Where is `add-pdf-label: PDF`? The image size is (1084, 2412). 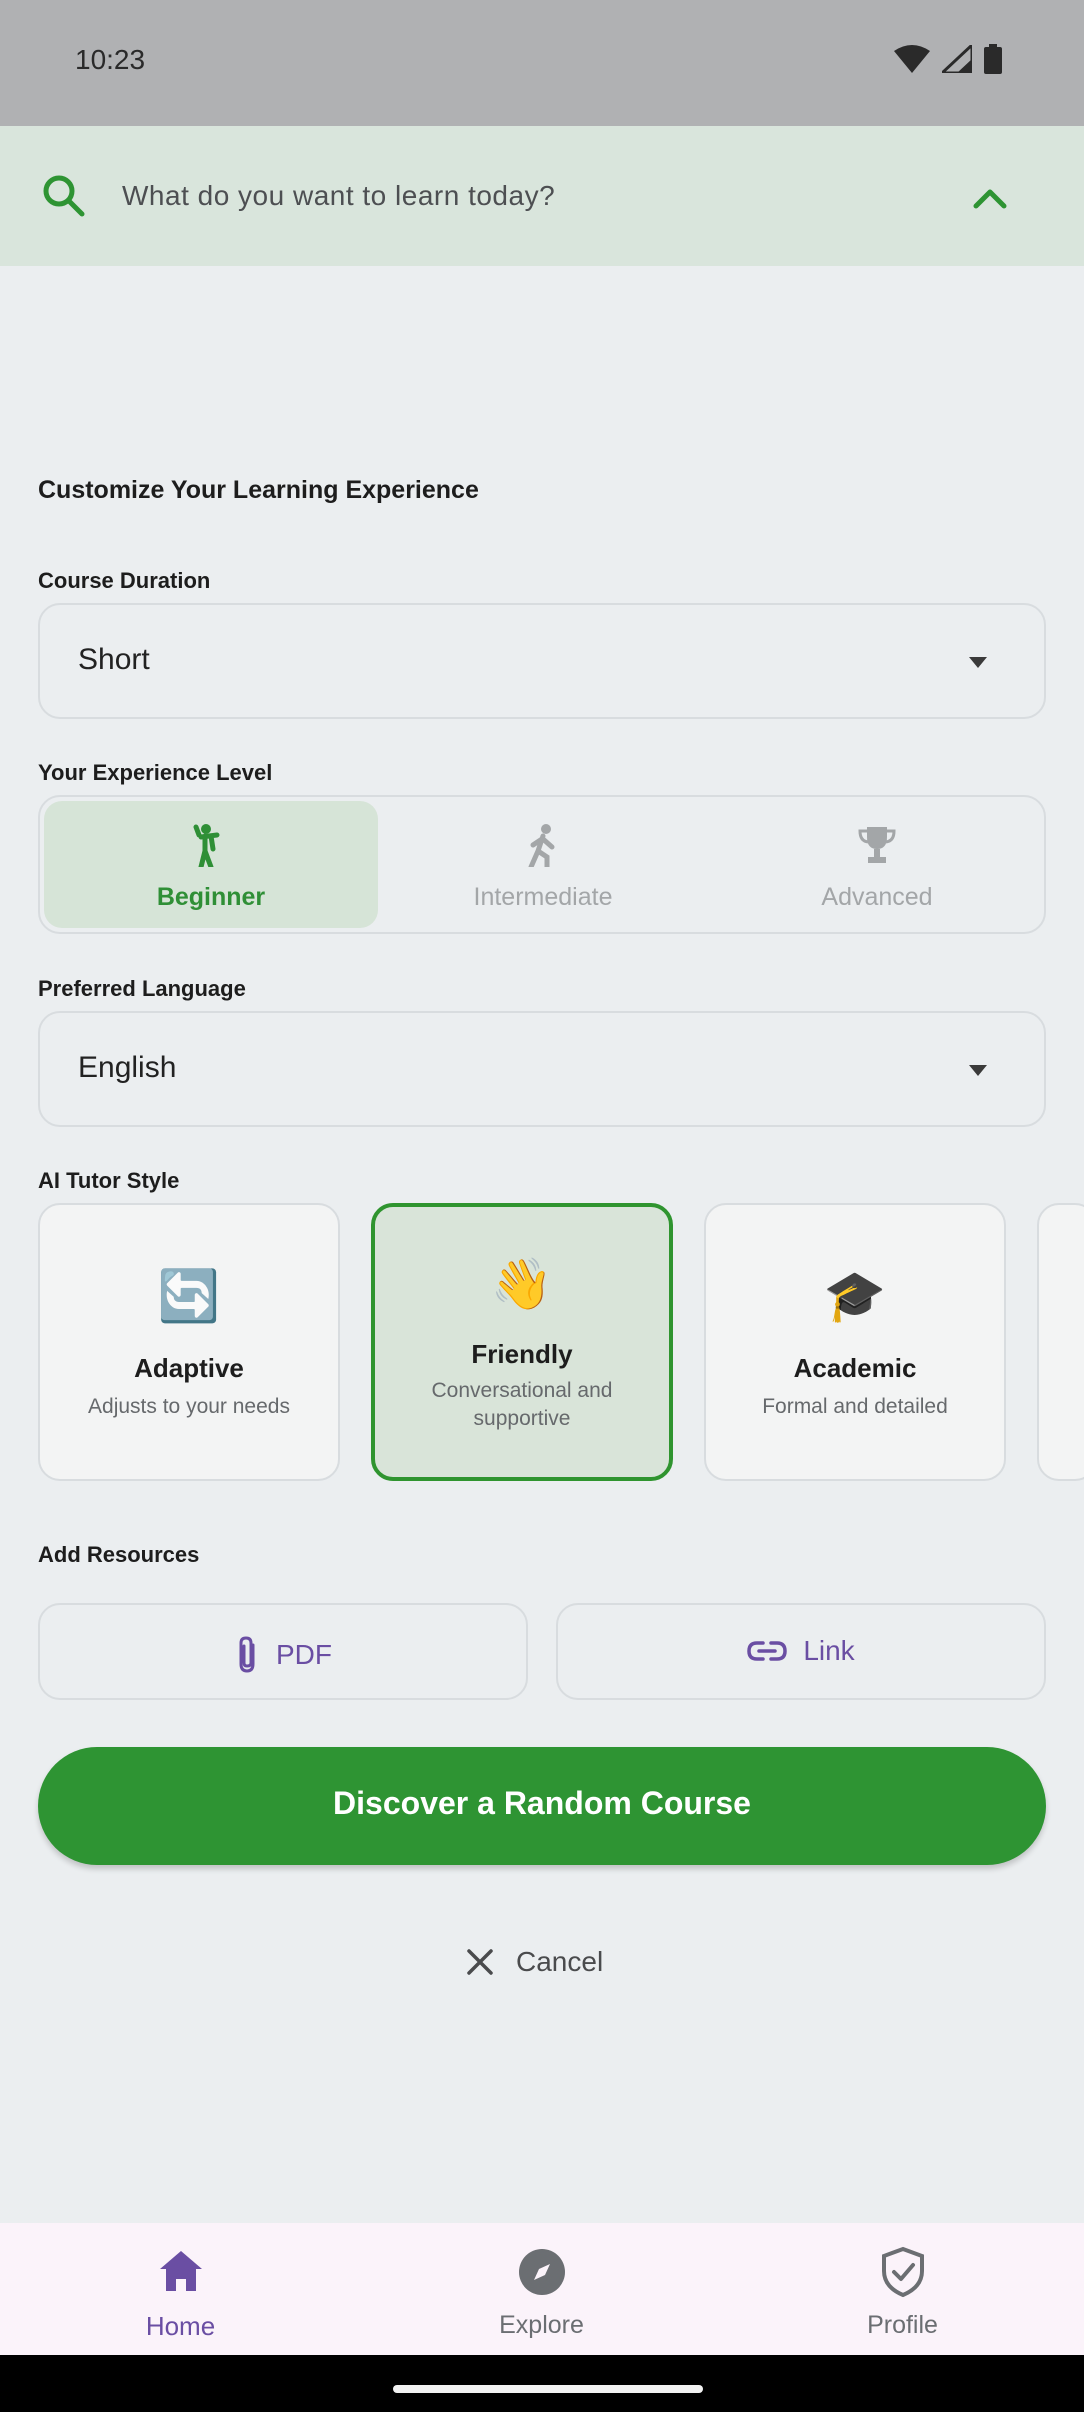
add-pdf-label: PDF is located at coordinates (304, 1654).